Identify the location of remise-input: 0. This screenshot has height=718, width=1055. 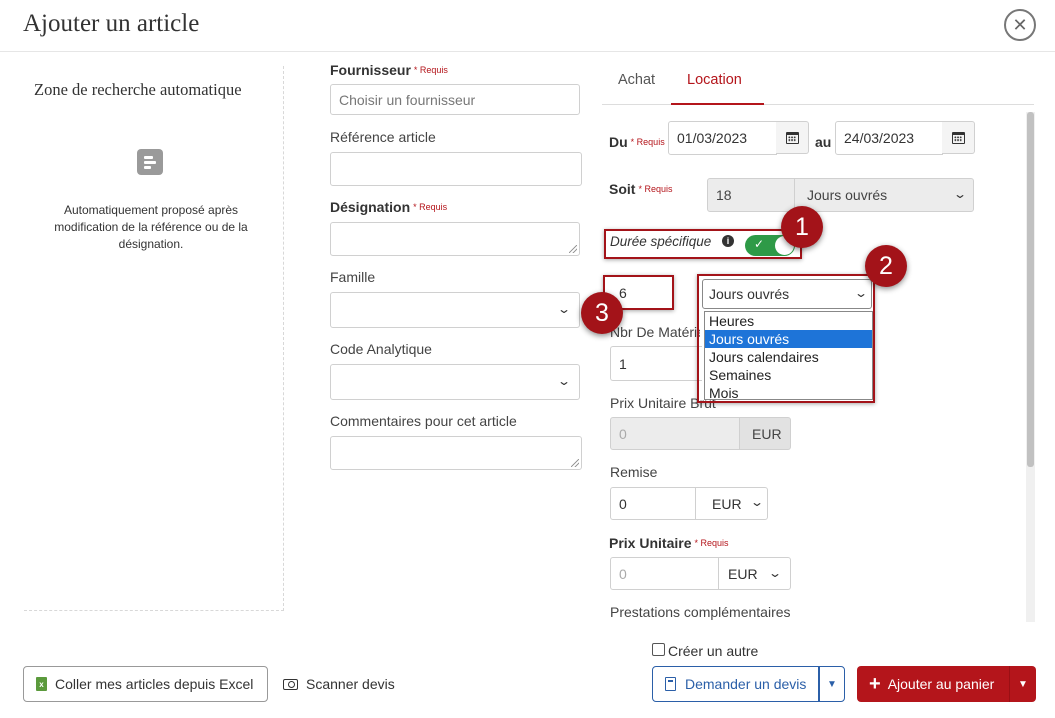
(653, 503).